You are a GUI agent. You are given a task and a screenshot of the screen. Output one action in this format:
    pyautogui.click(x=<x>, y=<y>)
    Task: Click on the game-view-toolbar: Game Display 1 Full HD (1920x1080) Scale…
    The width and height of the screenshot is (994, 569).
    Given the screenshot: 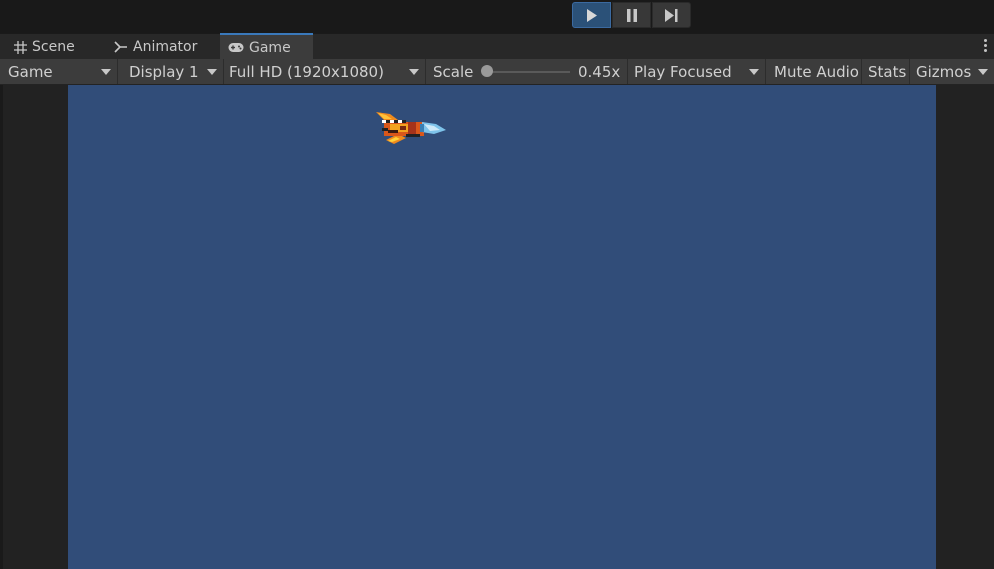 What is the action you would take?
    pyautogui.click(x=497, y=72)
    